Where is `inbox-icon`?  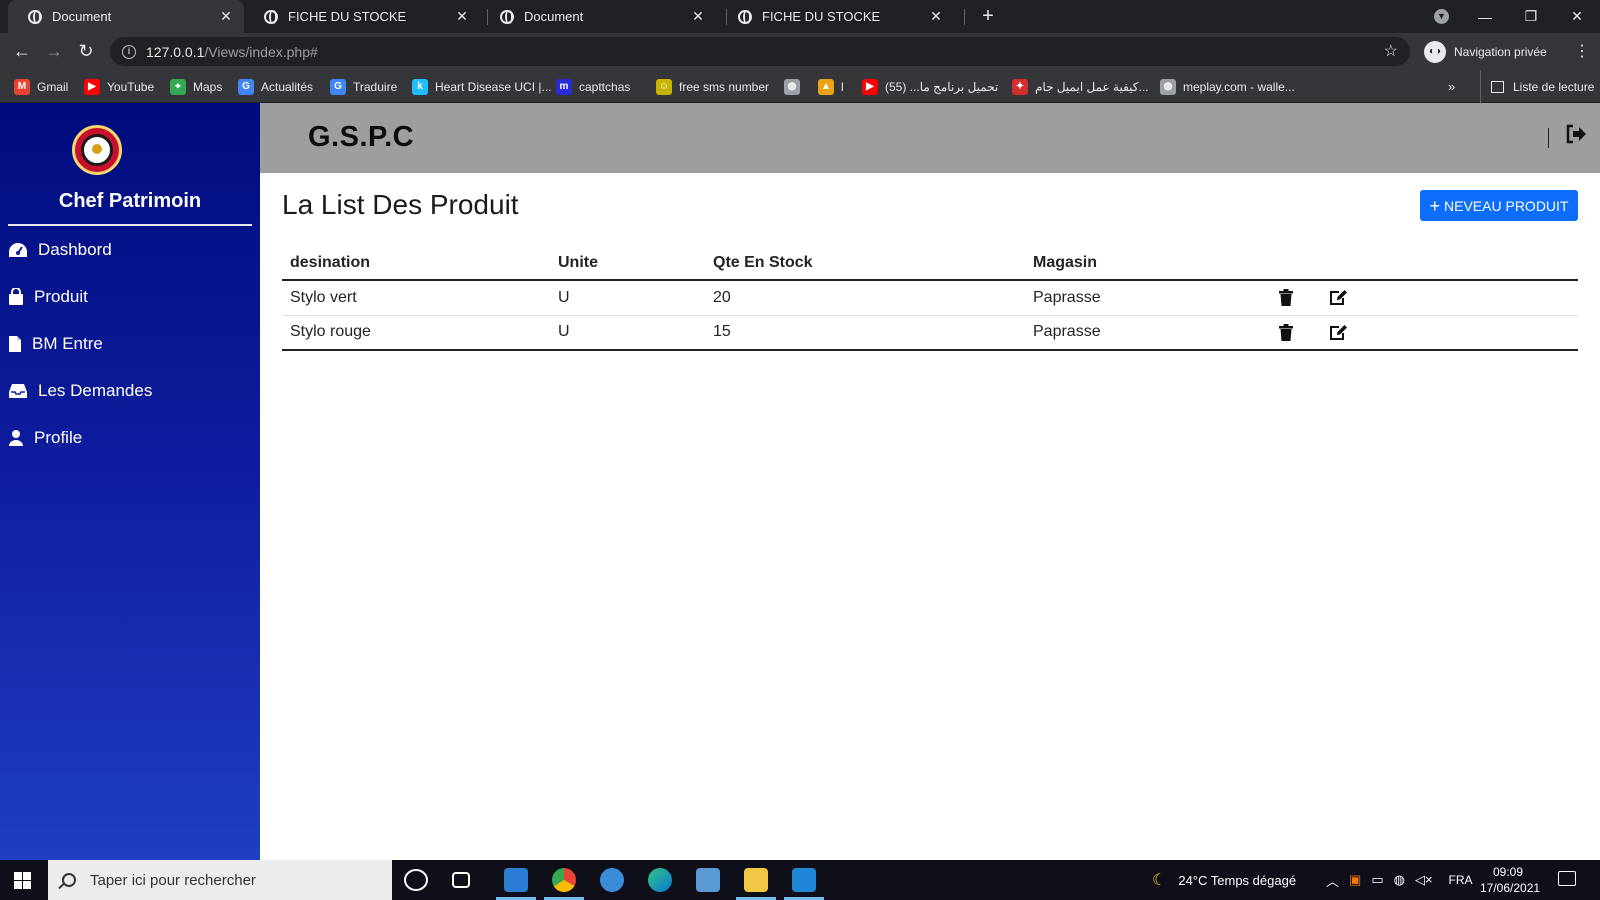 inbox-icon is located at coordinates (18, 391).